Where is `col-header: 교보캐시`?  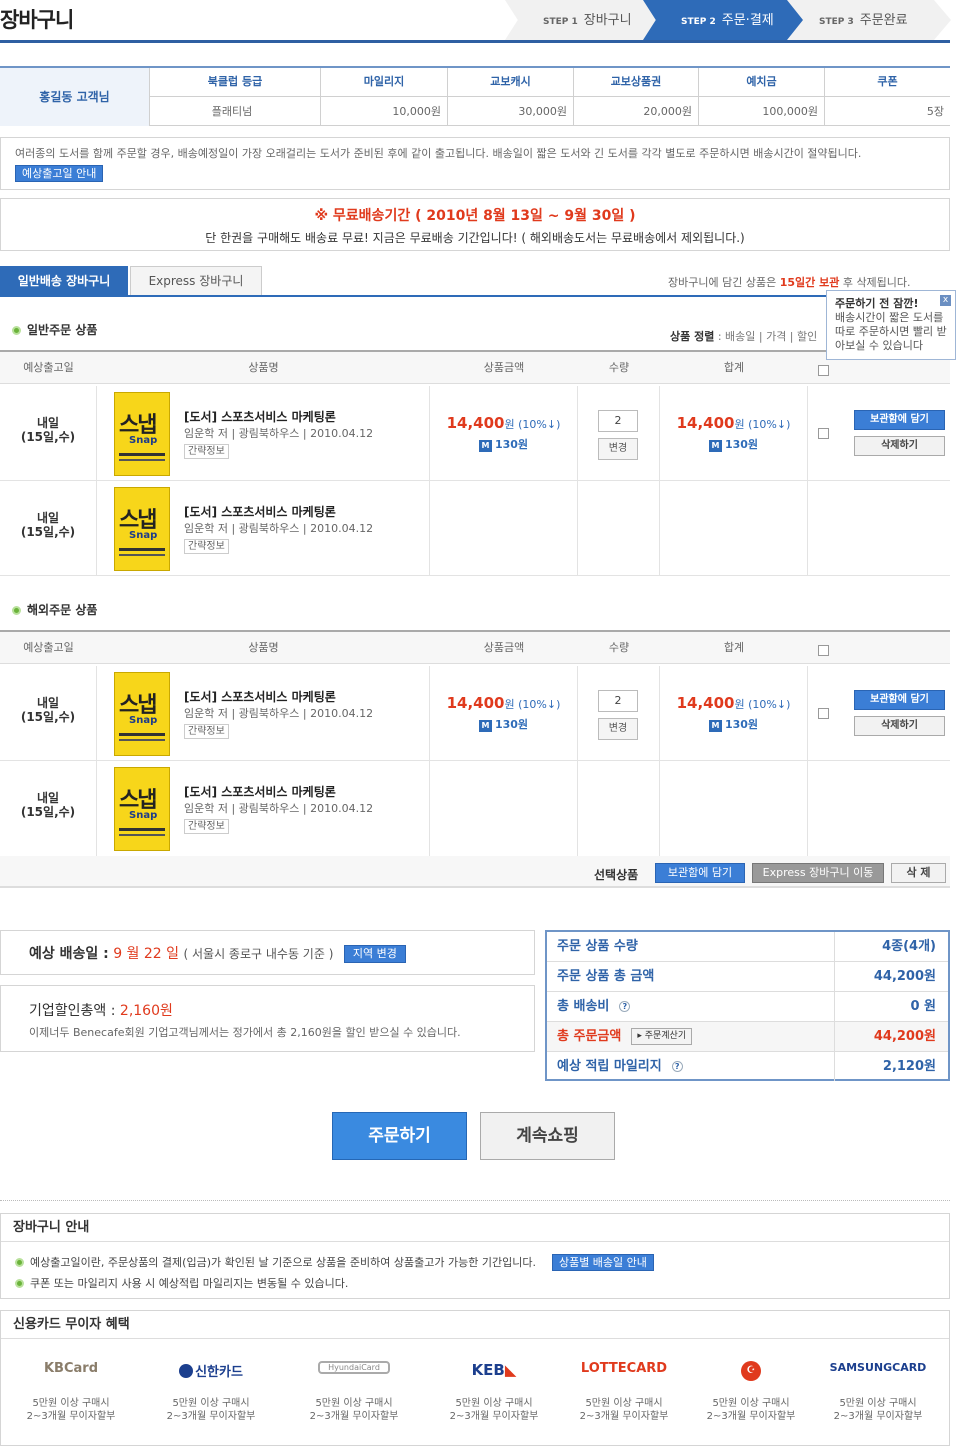 col-header: 교보캐시 is located at coordinates (510, 82).